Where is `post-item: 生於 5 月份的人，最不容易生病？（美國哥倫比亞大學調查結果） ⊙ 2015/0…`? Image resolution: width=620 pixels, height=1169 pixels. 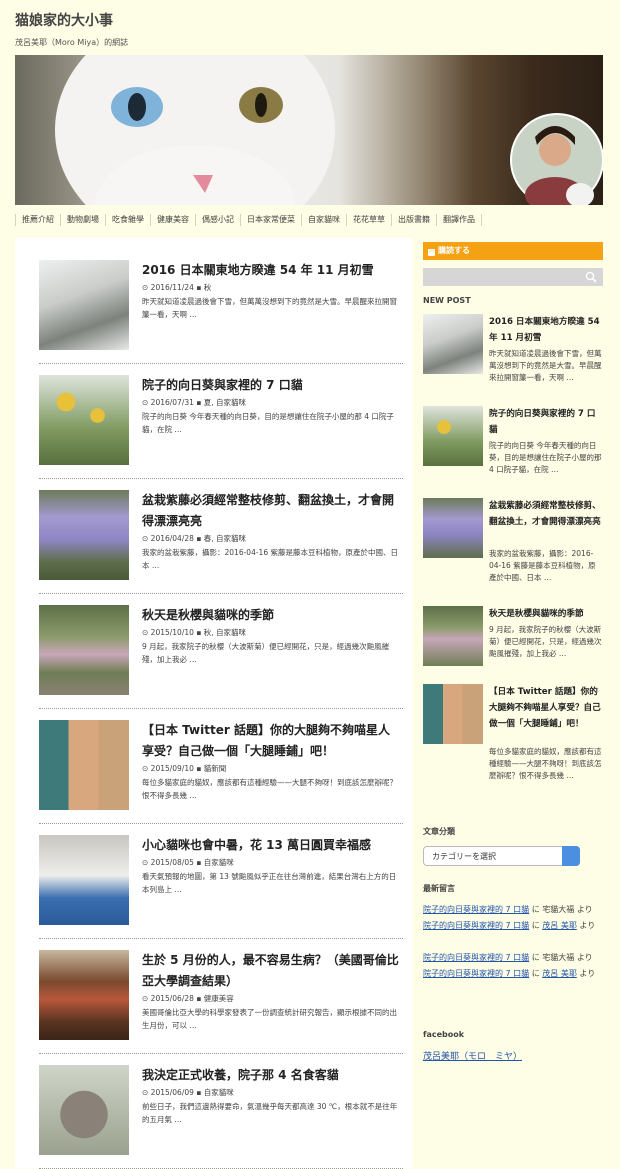
post-item: 生於 5 月份的人，最不容易生病？（美國哥倫比亞大學調查結果） ⊙ 2015/0… is located at coordinates (221, 1002).